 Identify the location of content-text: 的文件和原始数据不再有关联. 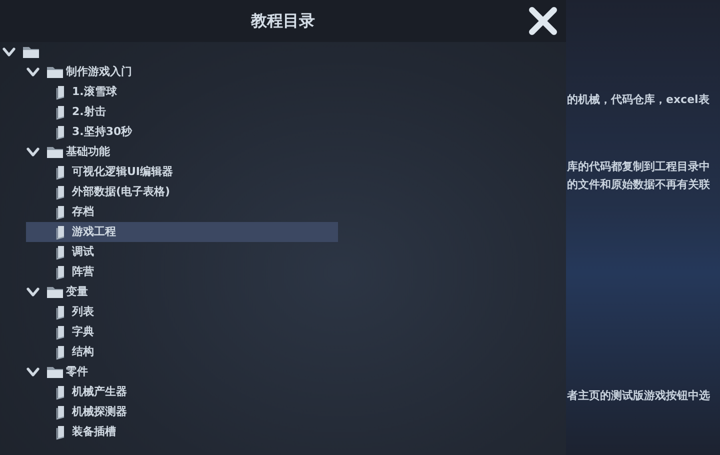
(639, 185).